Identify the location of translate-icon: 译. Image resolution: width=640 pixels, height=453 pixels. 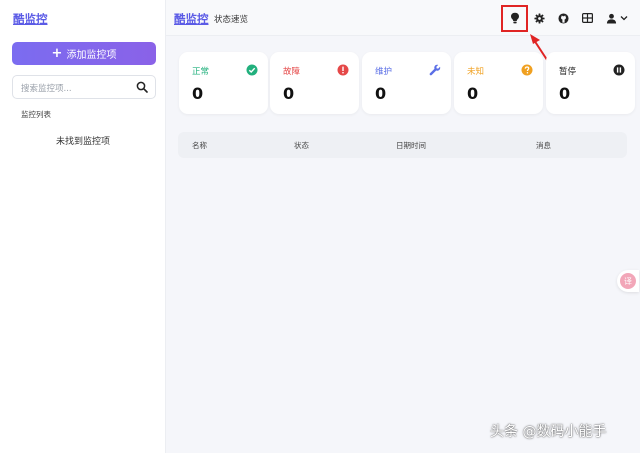
(628, 281).